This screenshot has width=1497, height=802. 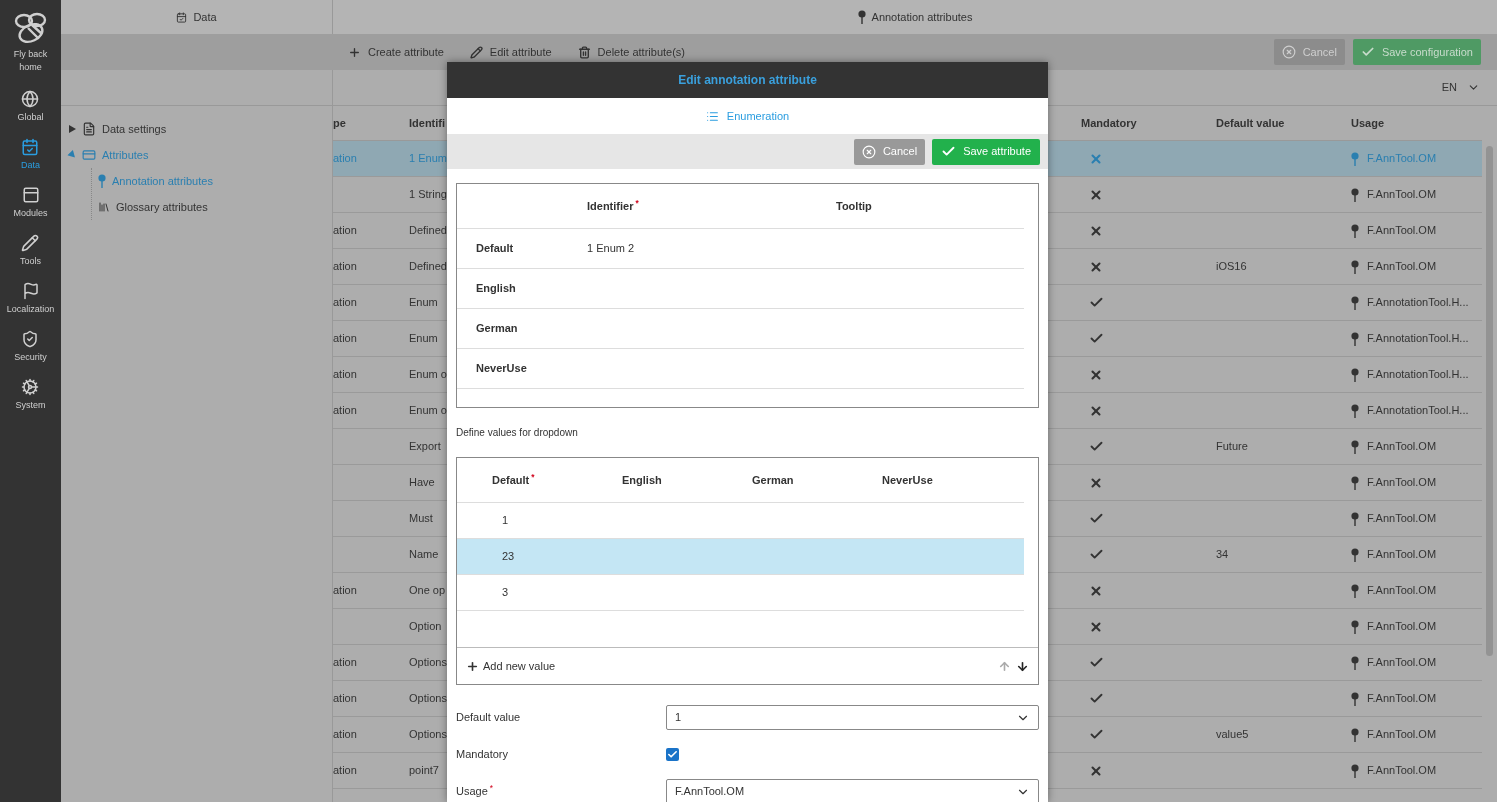 What do you see at coordinates (428, 194) in the screenshot?
I see `table-cell: 1 String` at bounding box center [428, 194].